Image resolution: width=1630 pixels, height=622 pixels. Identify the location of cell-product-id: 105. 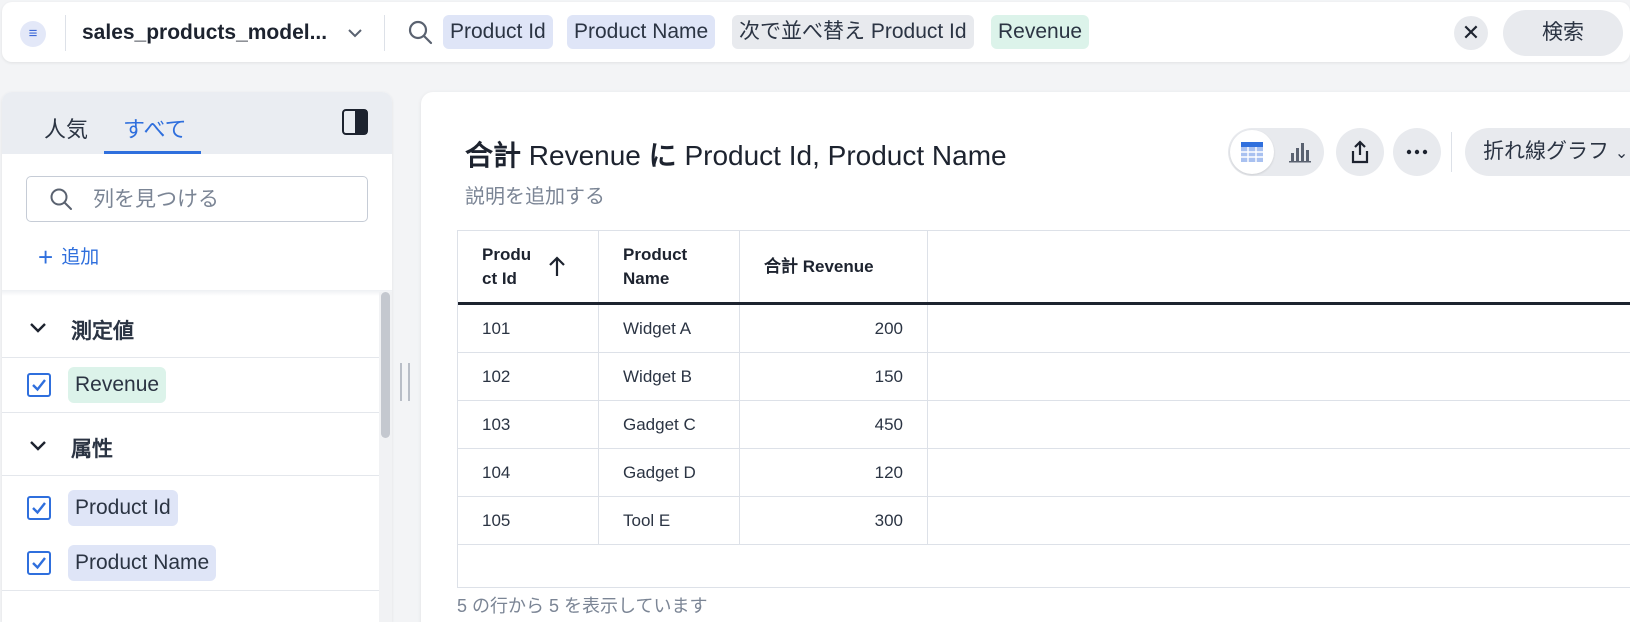
(528, 521).